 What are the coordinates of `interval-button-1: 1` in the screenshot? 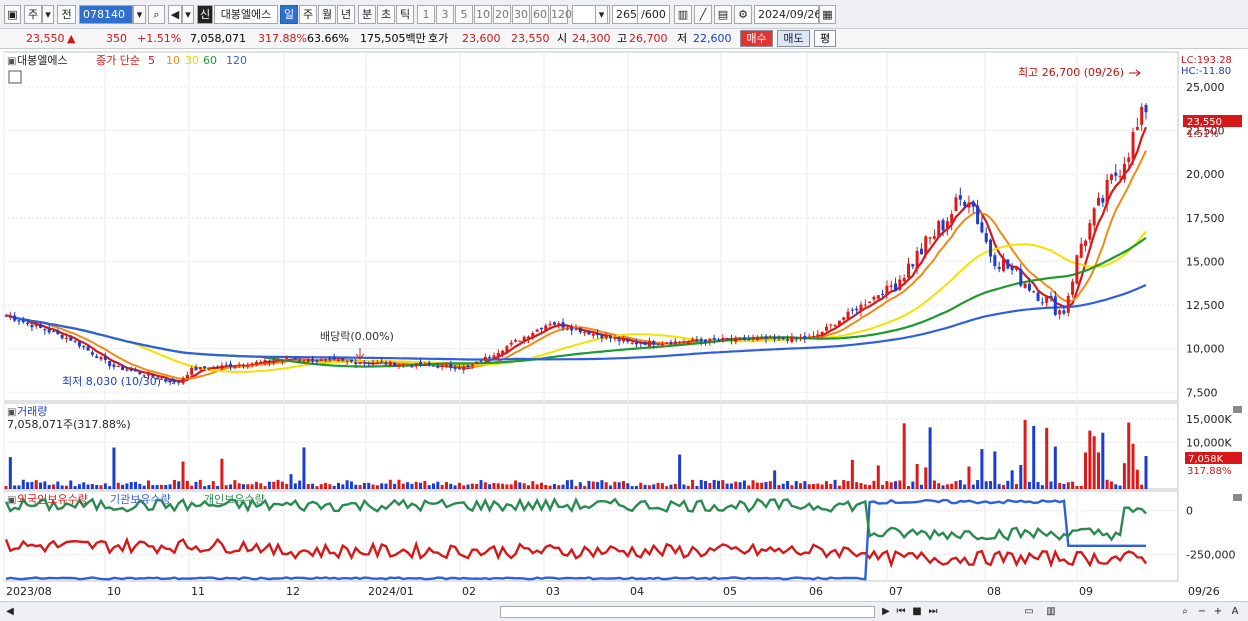 It's located at (426, 14).